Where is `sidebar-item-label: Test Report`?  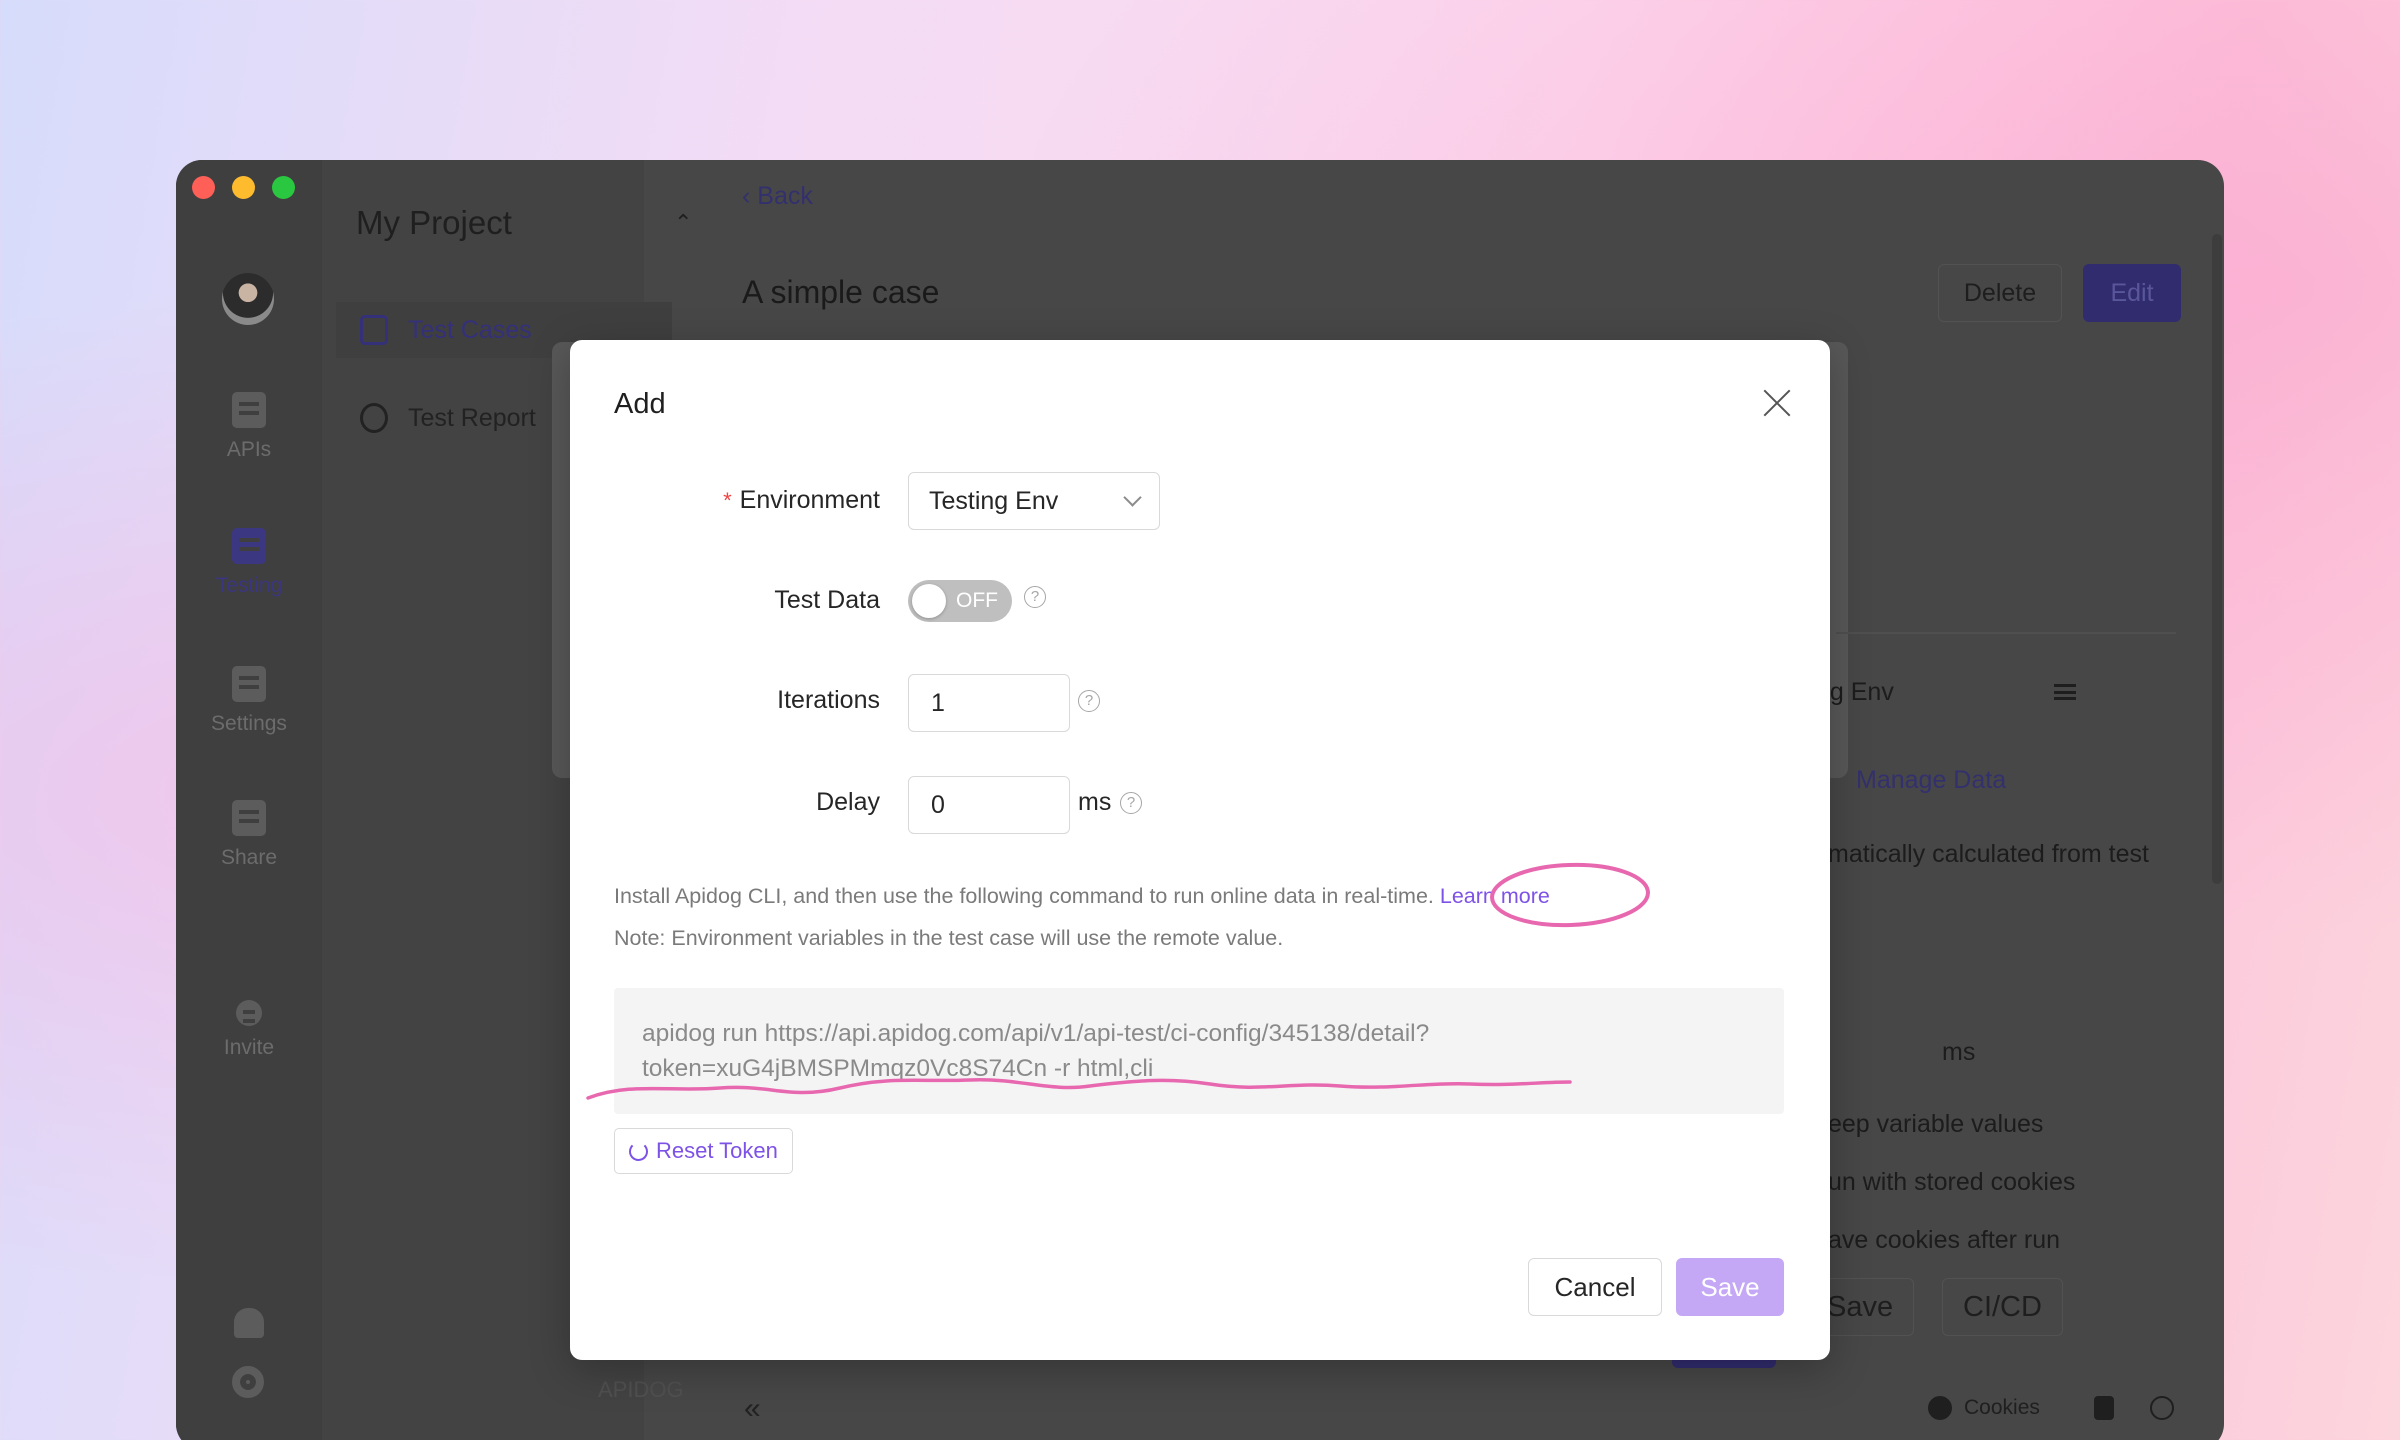 sidebar-item-label: Test Report is located at coordinates (472, 417).